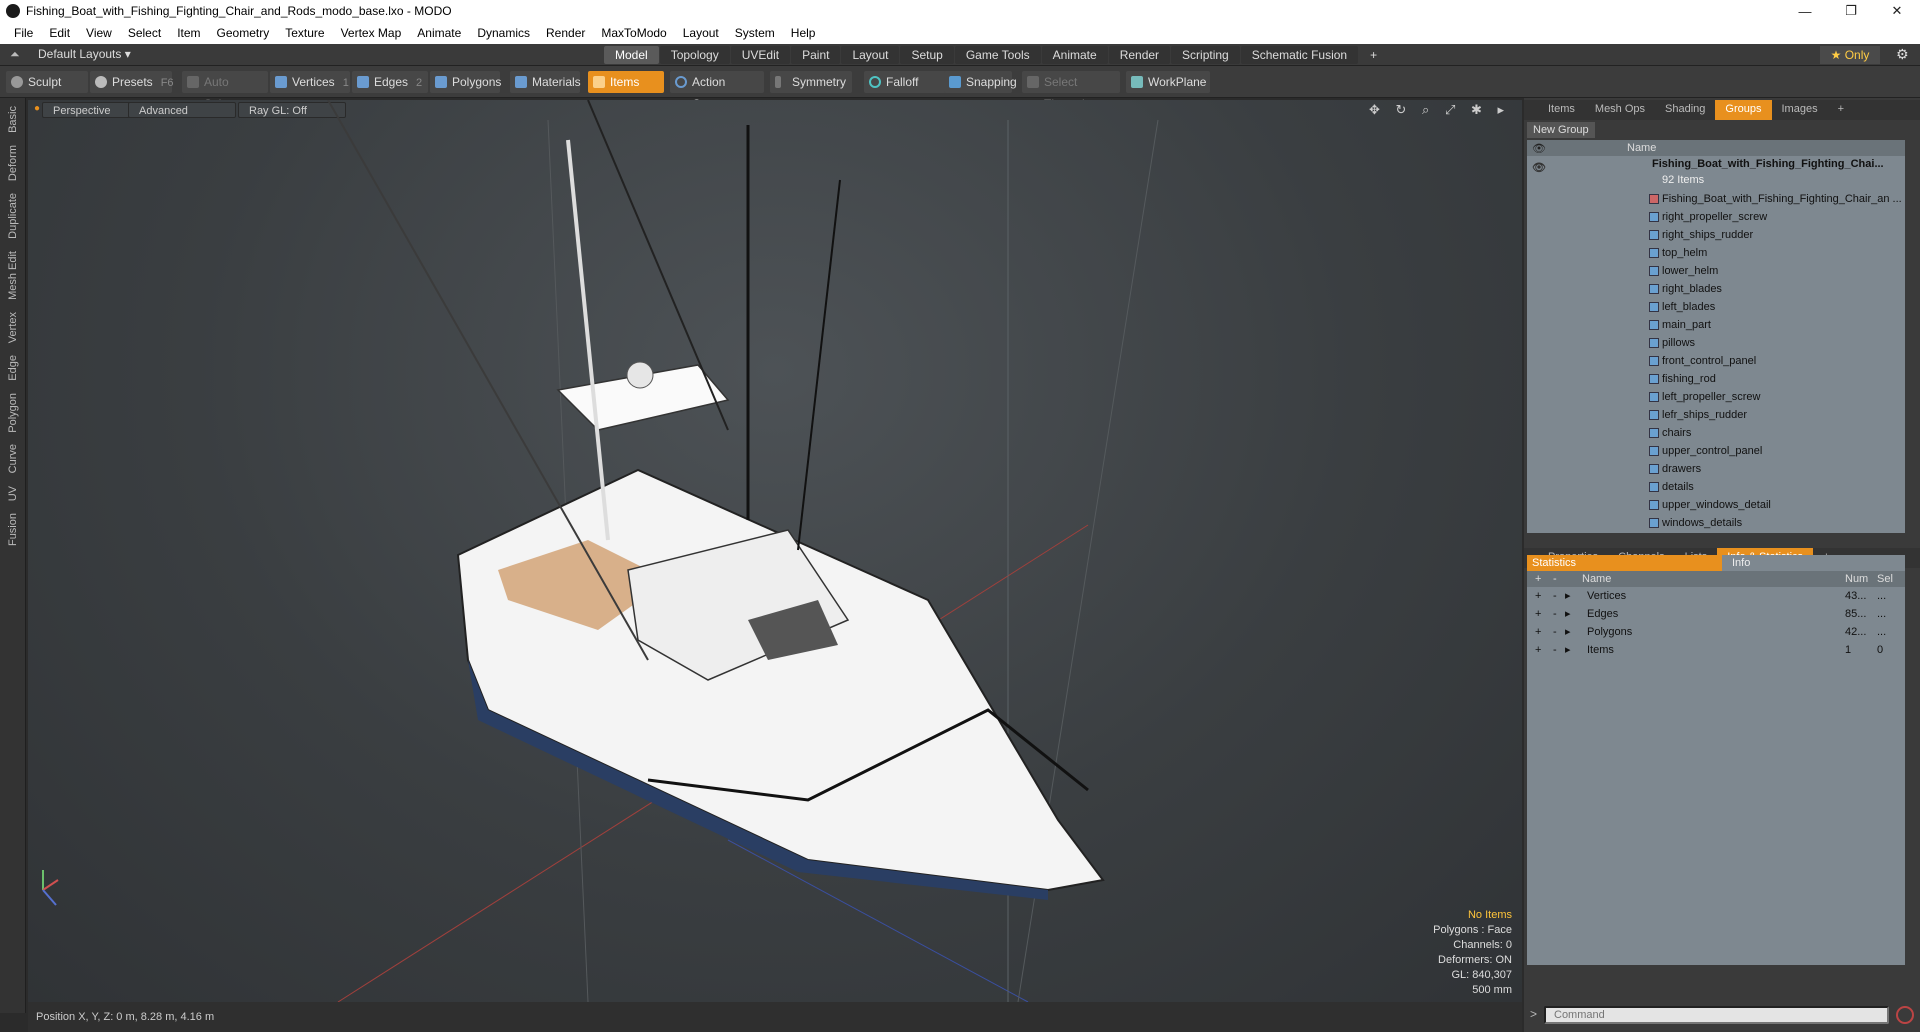  Describe the element at coordinates (1716, 397) in the screenshot. I see `list-item: left_propeller_screw` at that location.